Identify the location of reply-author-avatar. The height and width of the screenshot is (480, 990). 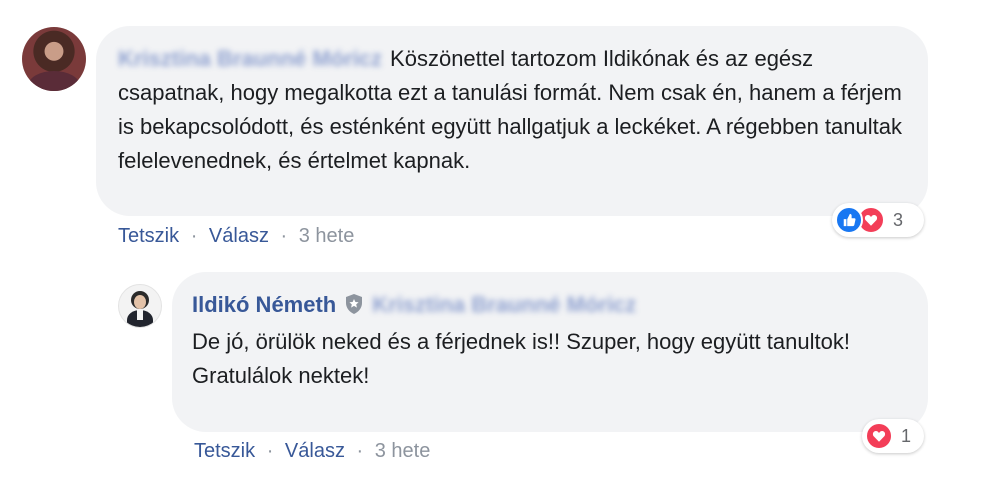
(140, 306).